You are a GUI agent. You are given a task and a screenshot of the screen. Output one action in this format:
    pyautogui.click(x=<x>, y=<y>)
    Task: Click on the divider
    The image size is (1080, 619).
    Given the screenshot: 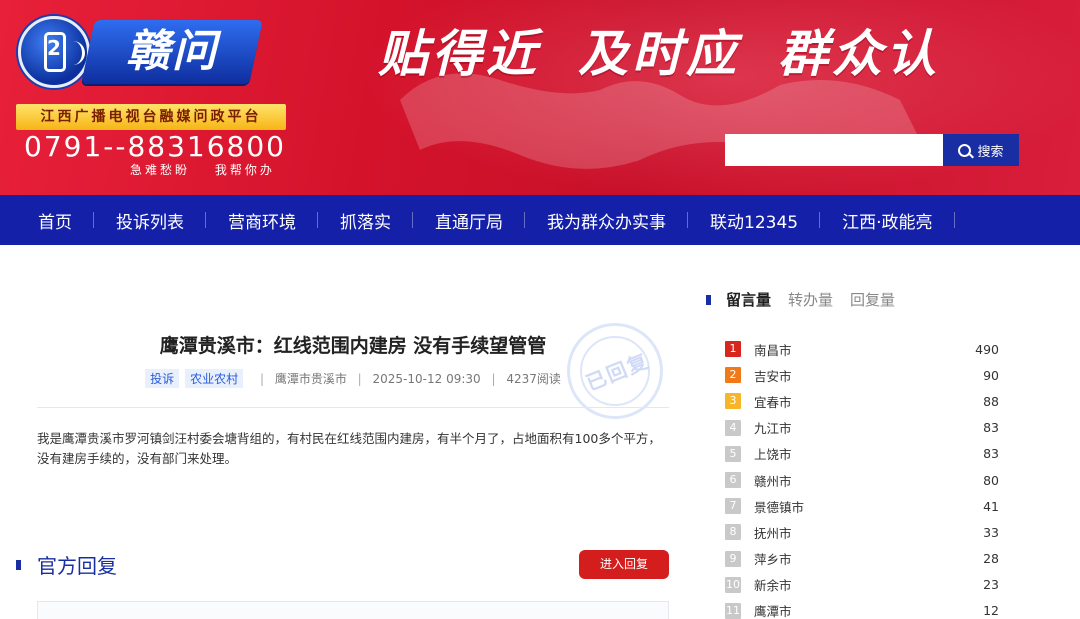 What is the action you would take?
    pyautogui.click(x=353, y=407)
    